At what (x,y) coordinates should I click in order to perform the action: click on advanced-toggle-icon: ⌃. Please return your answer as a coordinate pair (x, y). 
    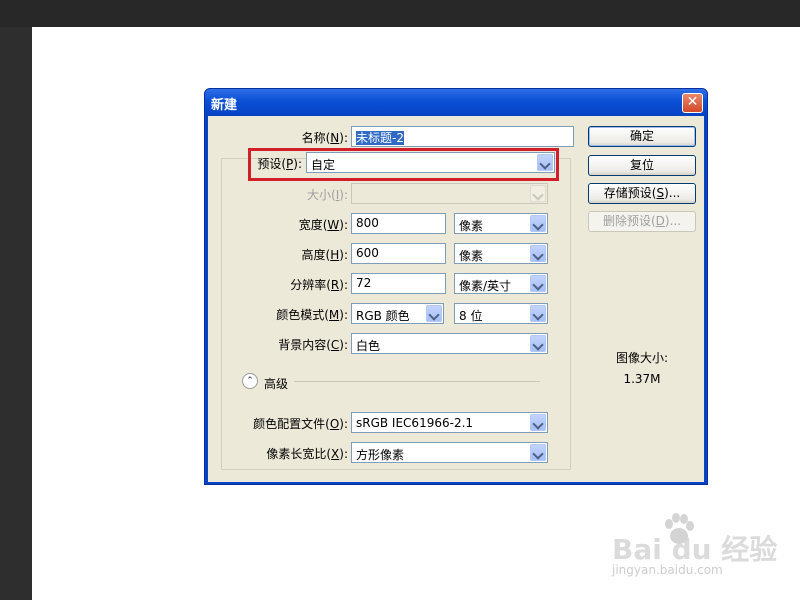
    Looking at the image, I should click on (250, 381).